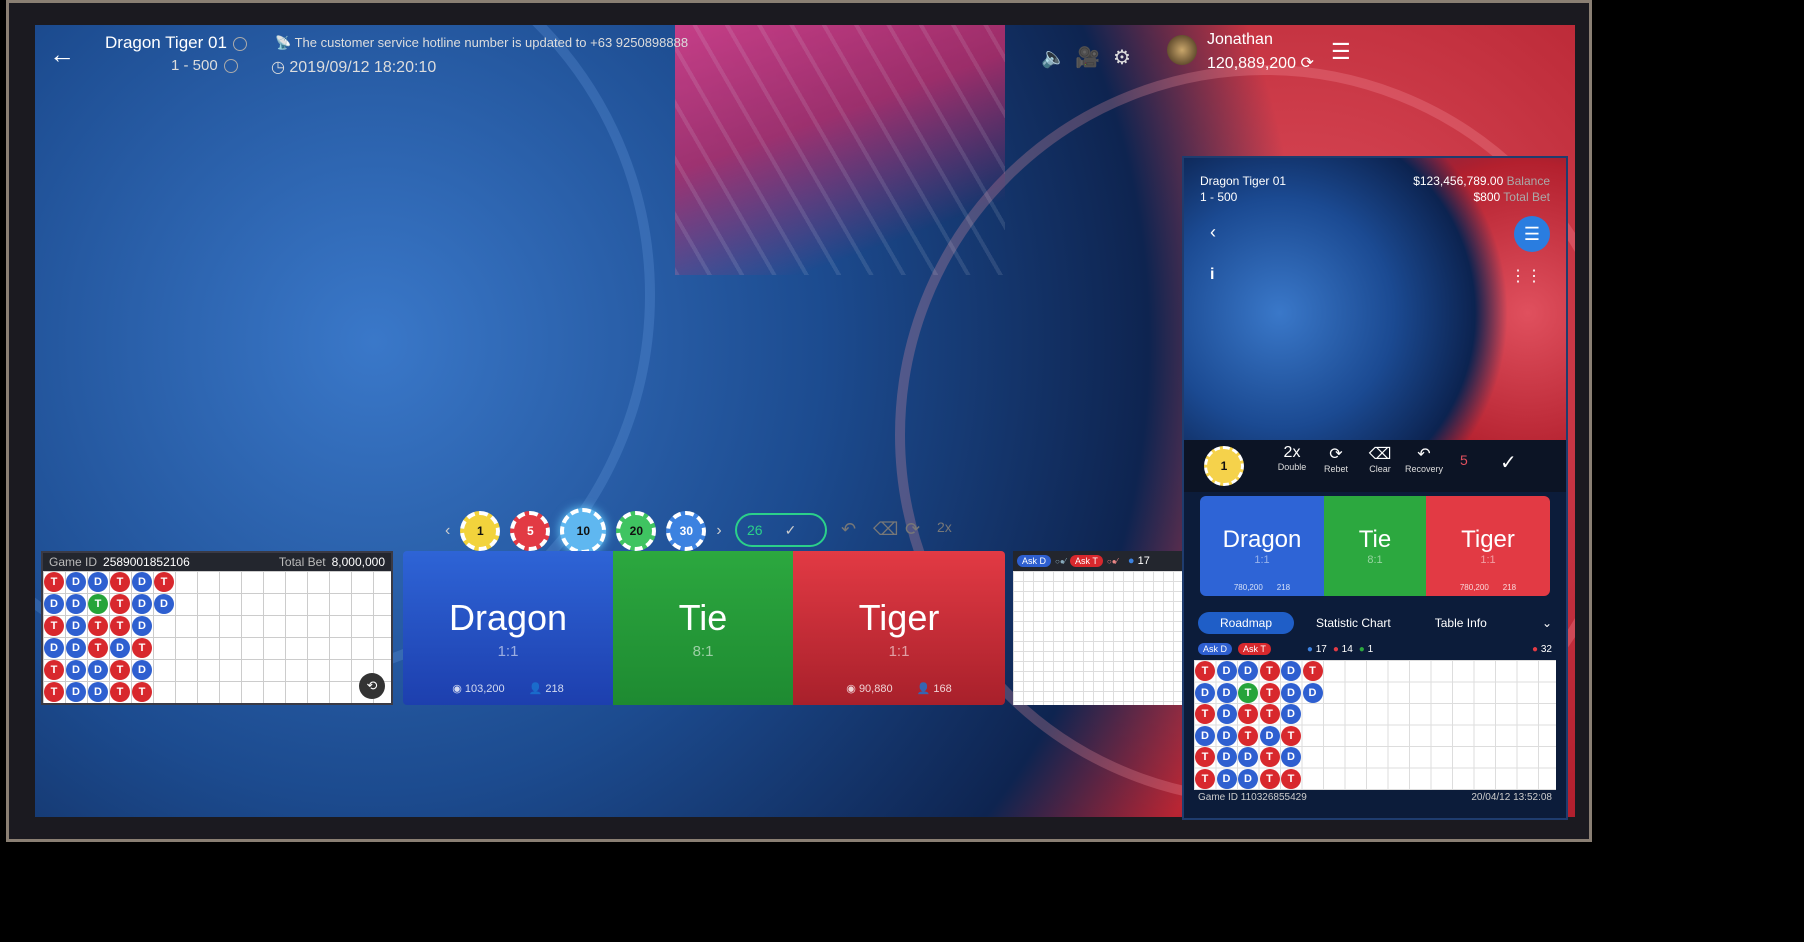 Image resolution: width=1804 pixels, height=942 pixels. What do you see at coordinates (944, 527) in the screenshot?
I see `double-icon: 2x` at bounding box center [944, 527].